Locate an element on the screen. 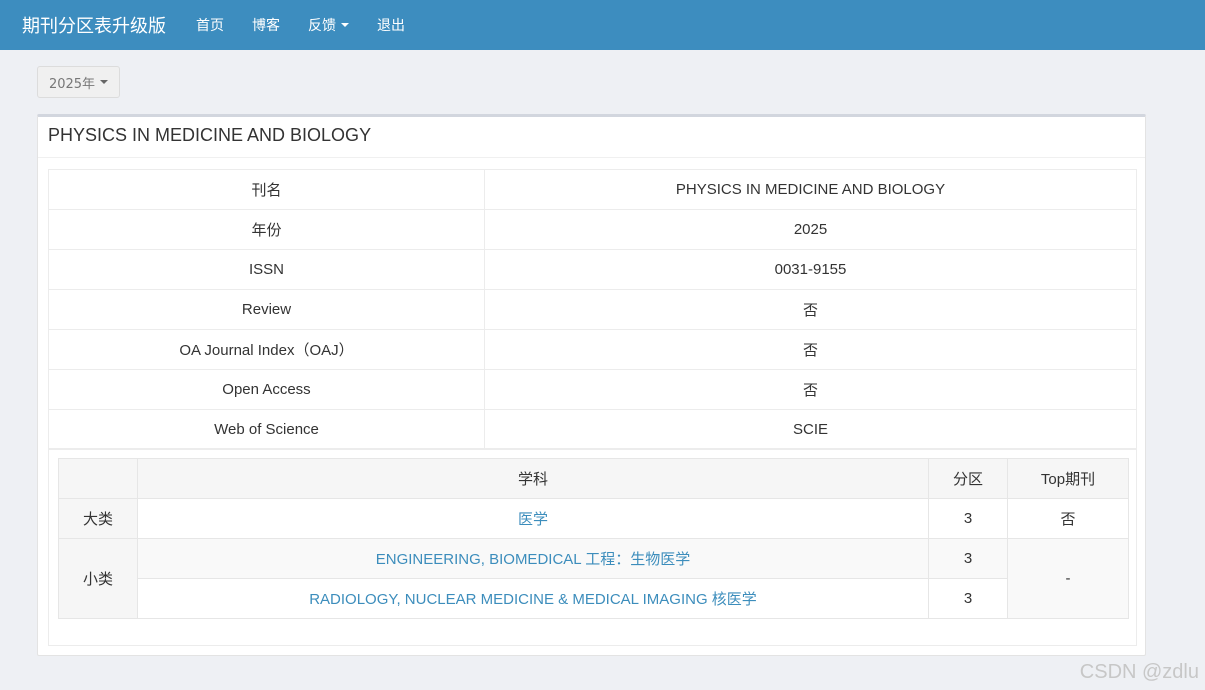  subject-link-text: 医学 is located at coordinates (533, 519).